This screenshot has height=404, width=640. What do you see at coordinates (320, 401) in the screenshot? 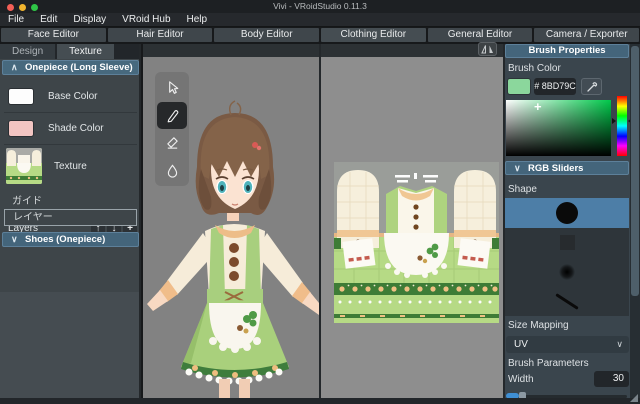
I see `bottom-strip` at bounding box center [320, 401].